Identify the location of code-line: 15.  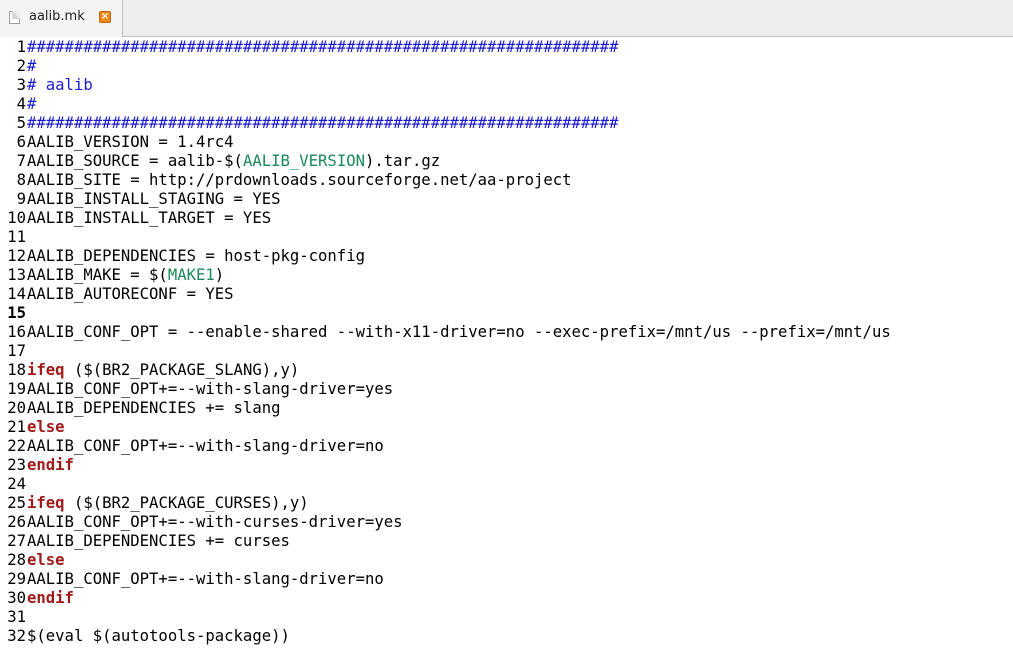
(509, 313).